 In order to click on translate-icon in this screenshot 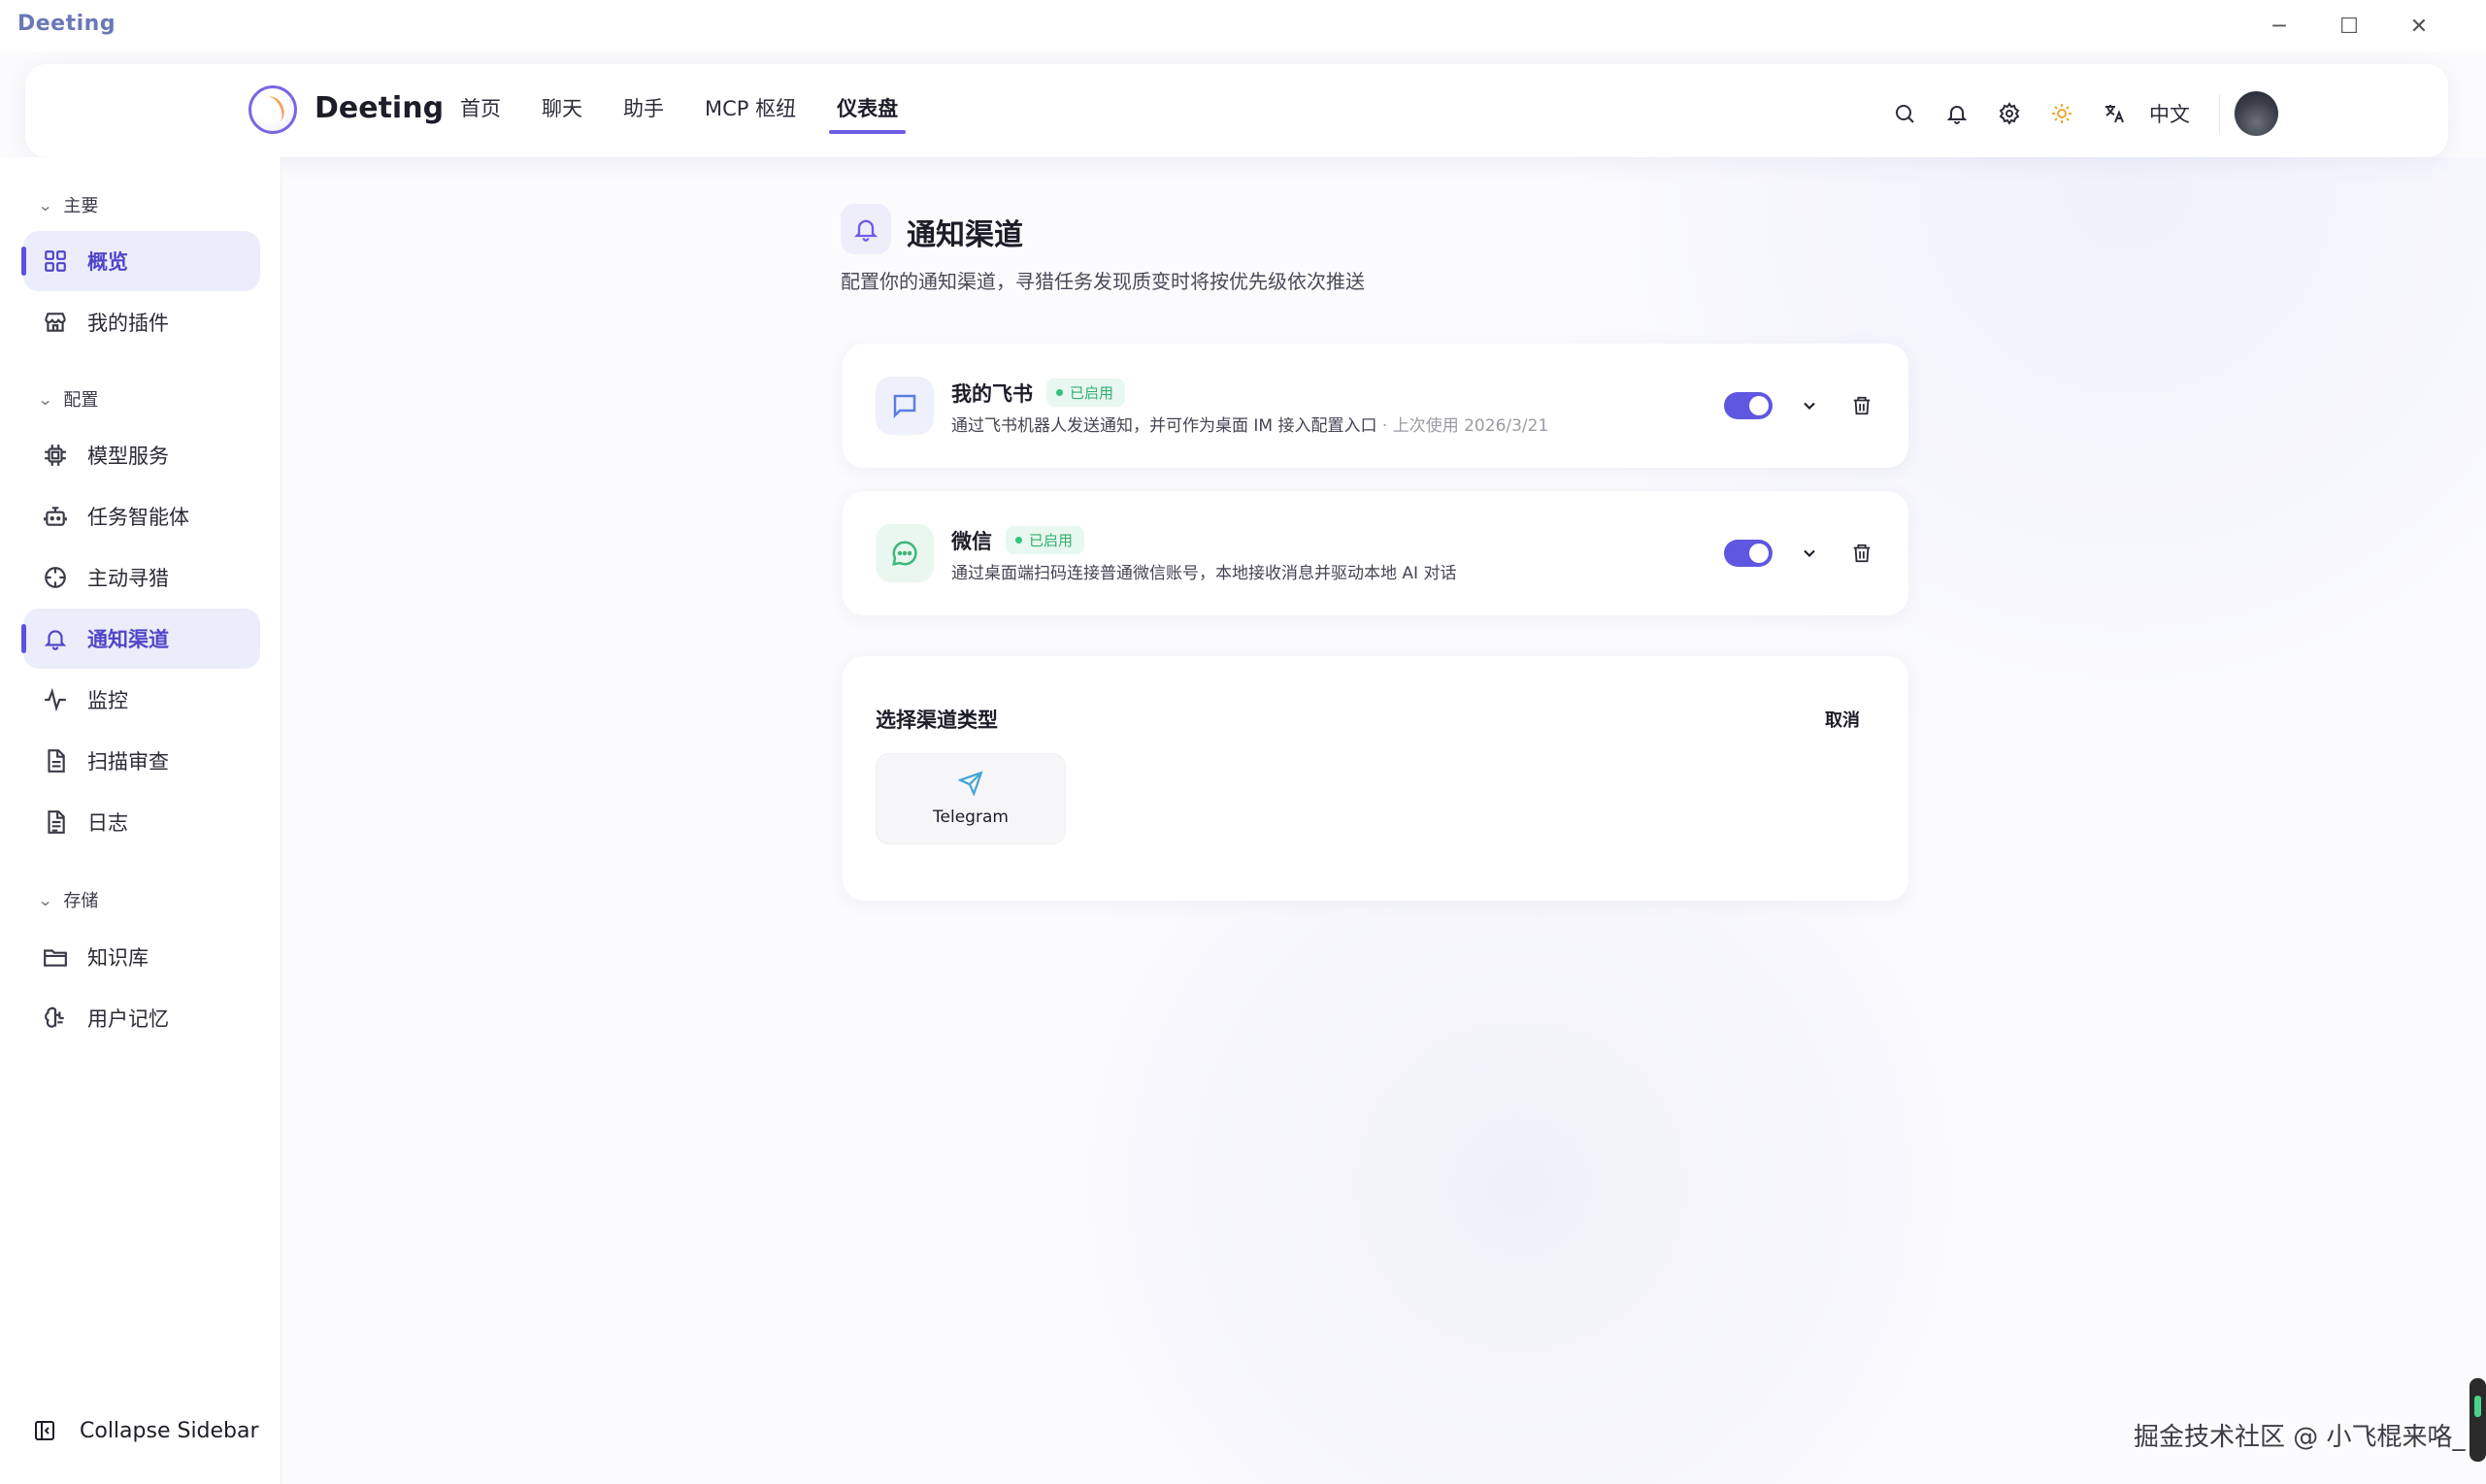, I will do `click(2114, 113)`.